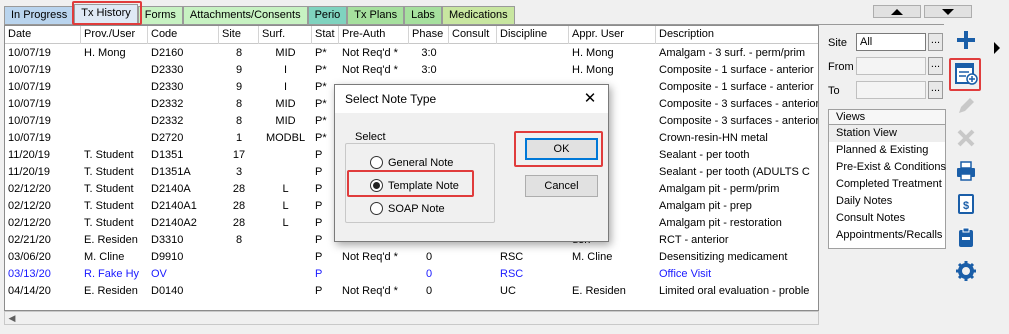 The width and height of the screenshot is (1009, 334). What do you see at coordinates (887, 184) in the screenshot?
I see `view-item: Completed Treatment` at bounding box center [887, 184].